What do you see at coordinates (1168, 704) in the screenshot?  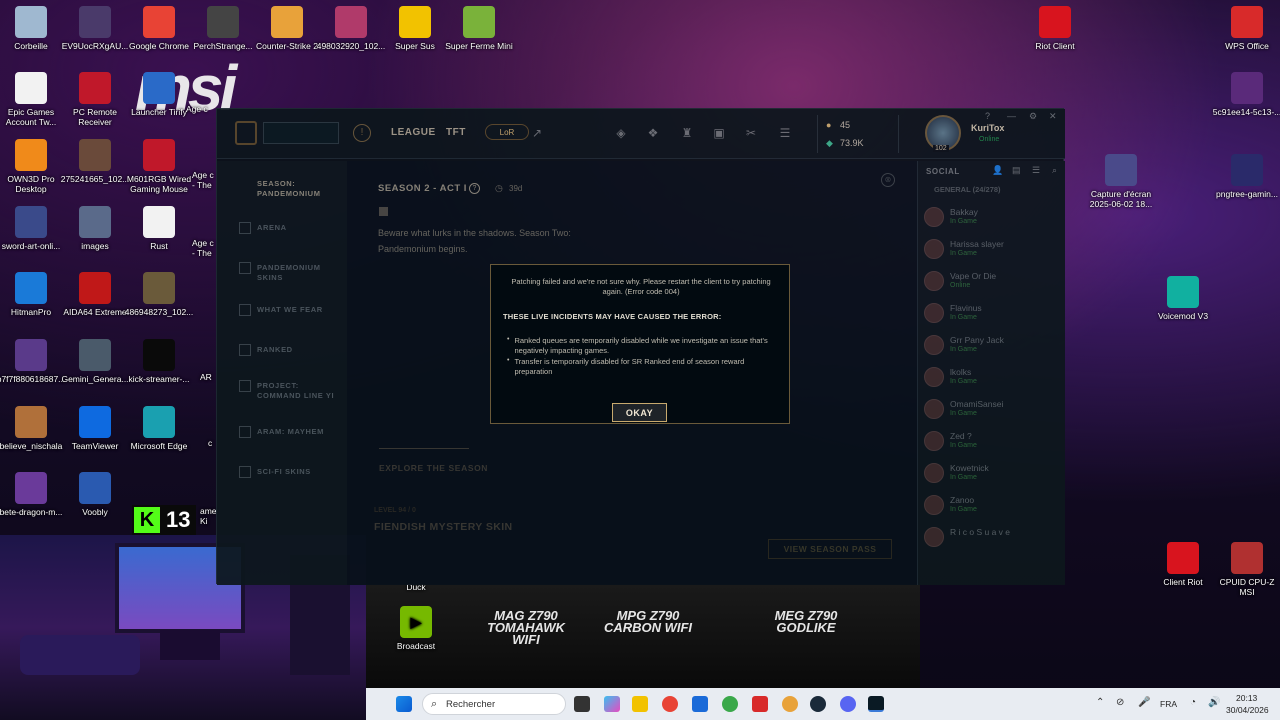 I see `language-indicator: FRA` at bounding box center [1168, 704].